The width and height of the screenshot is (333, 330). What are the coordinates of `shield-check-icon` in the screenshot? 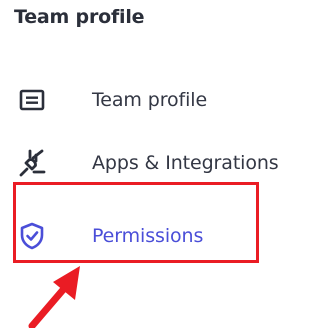 It's located at (32, 236).